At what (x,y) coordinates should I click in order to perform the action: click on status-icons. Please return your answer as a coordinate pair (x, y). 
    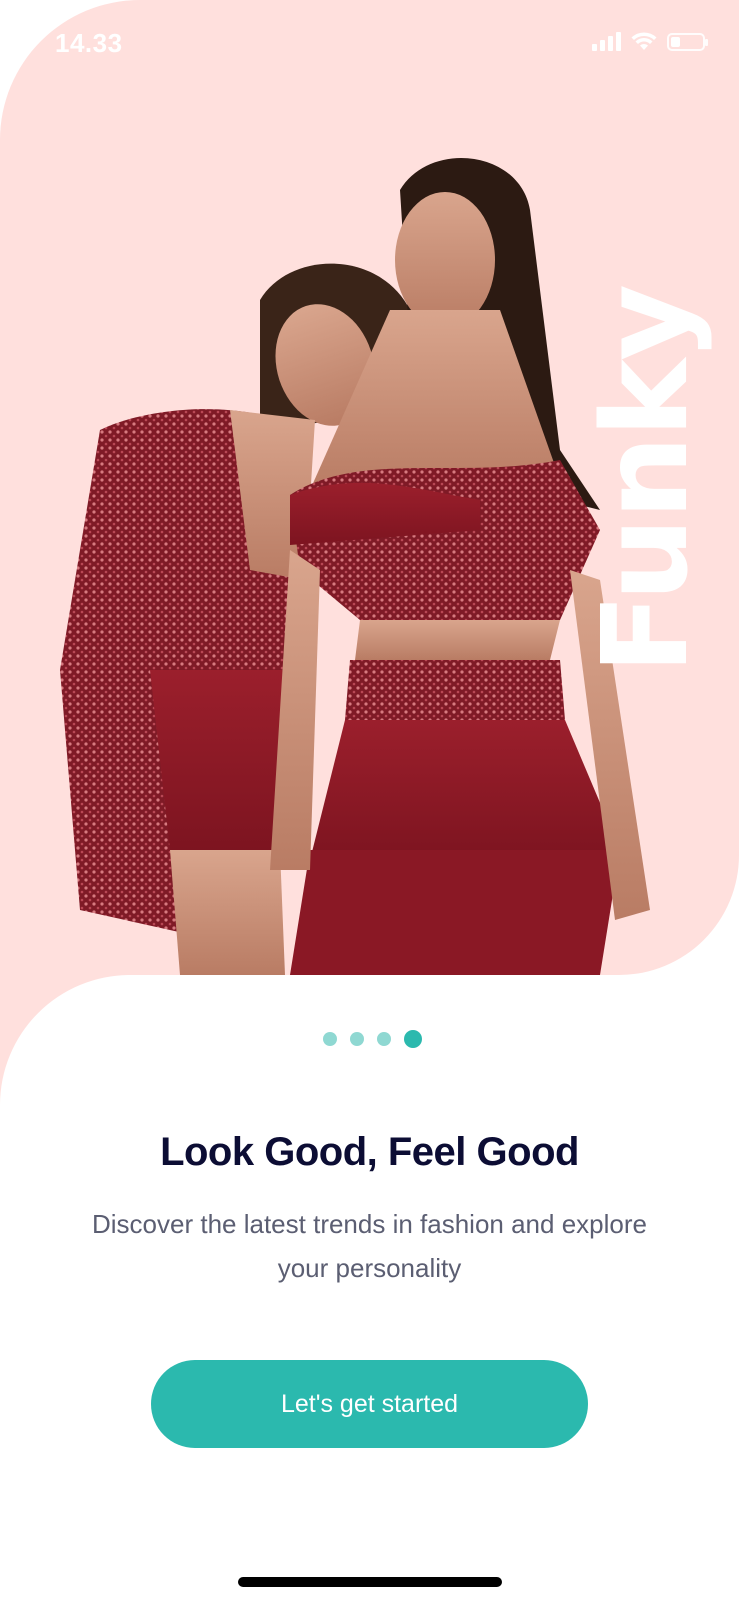
    Looking at the image, I should click on (650, 41).